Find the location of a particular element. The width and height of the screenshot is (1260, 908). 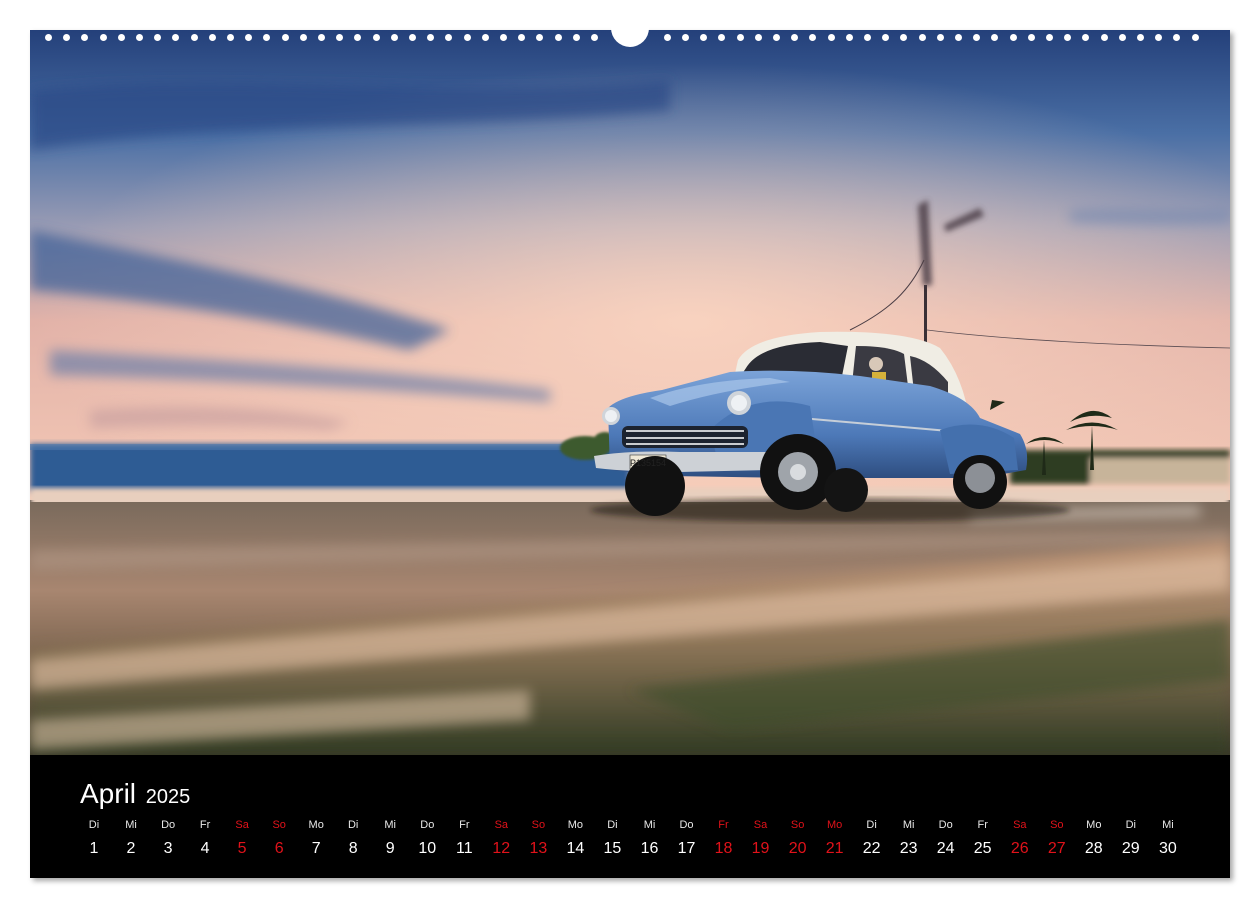

month-title: April 2025 is located at coordinates (135, 795).